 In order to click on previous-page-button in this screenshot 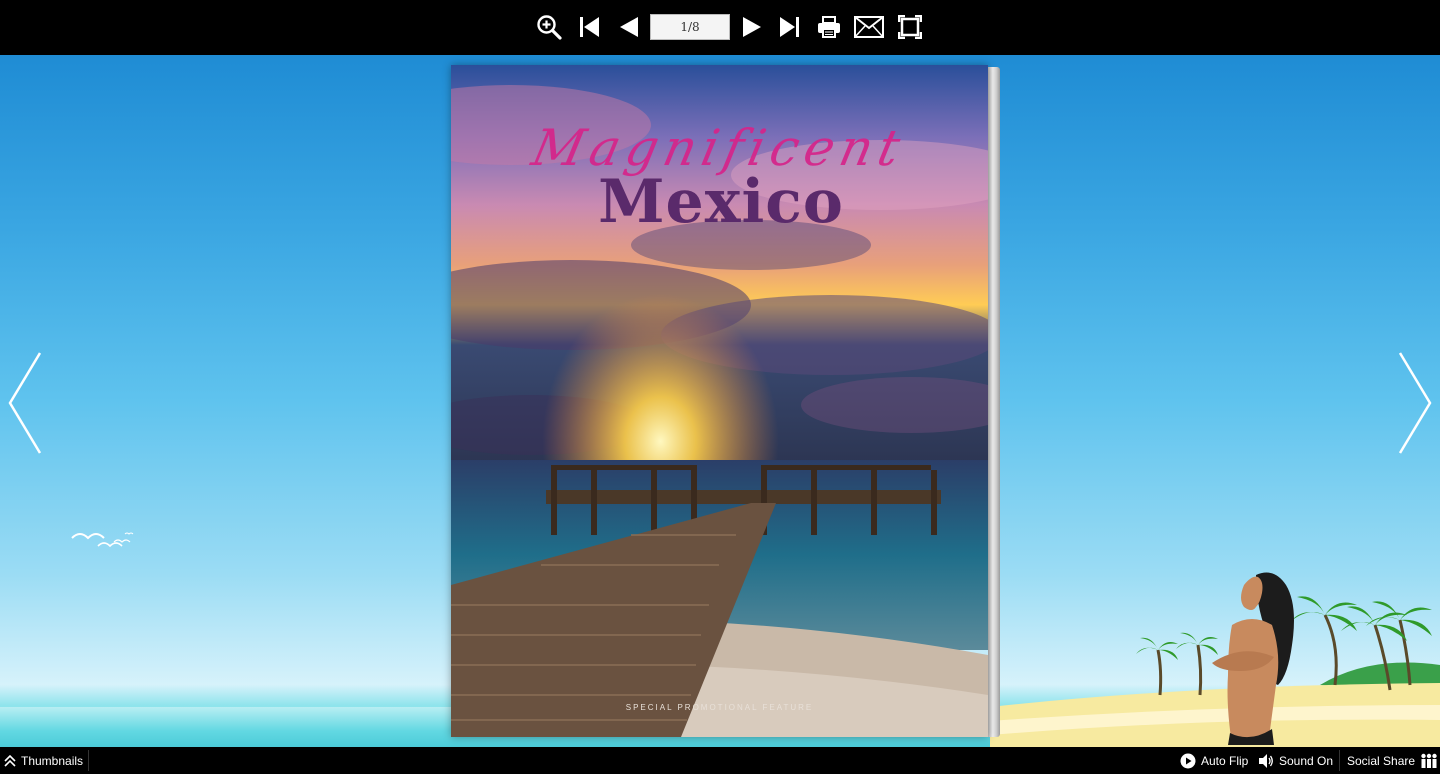, I will do `click(629, 27)`.